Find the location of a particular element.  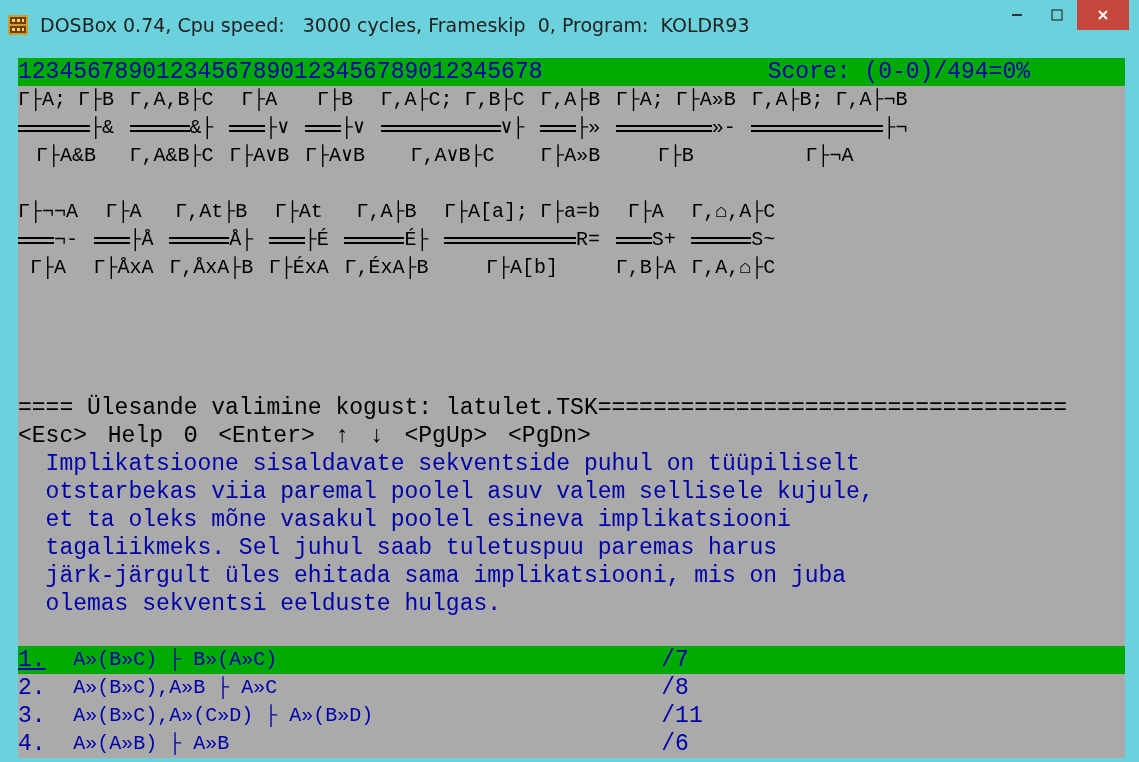

app-icon is located at coordinates (18, 25).